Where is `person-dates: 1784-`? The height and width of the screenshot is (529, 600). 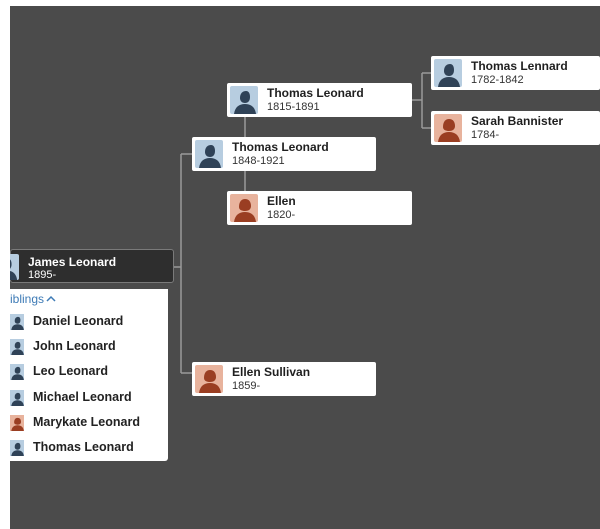 person-dates: 1784- is located at coordinates (485, 135).